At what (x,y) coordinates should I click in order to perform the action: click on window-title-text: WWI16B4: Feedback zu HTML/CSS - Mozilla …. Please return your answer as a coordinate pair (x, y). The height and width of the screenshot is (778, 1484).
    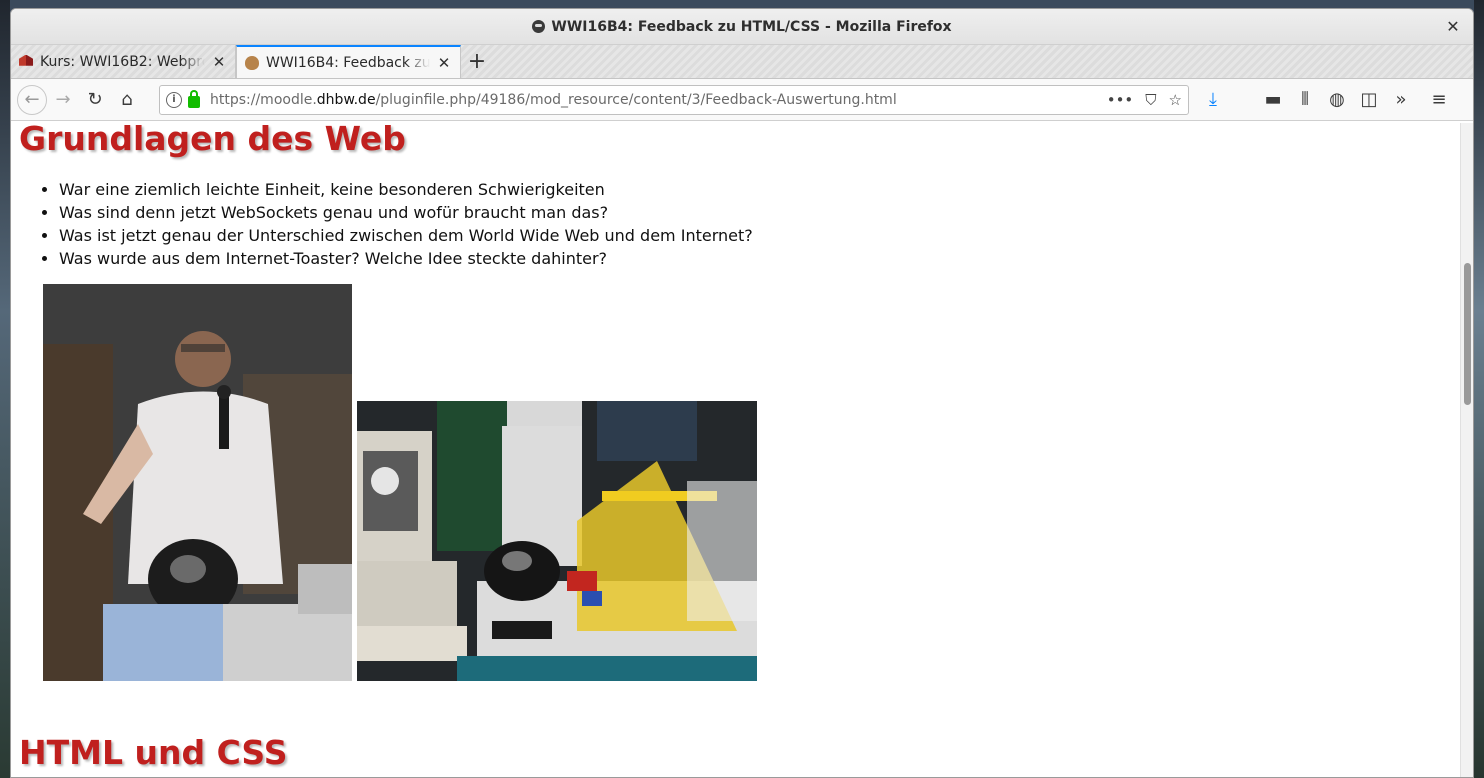
    Looking at the image, I should click on (751, 26).